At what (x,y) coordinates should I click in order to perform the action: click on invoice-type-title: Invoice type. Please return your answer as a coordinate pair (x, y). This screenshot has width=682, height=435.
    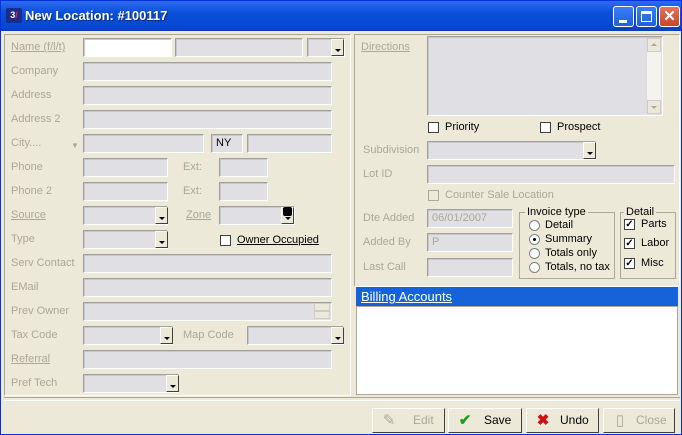
    Looking at the image, I should click on (556, 212).